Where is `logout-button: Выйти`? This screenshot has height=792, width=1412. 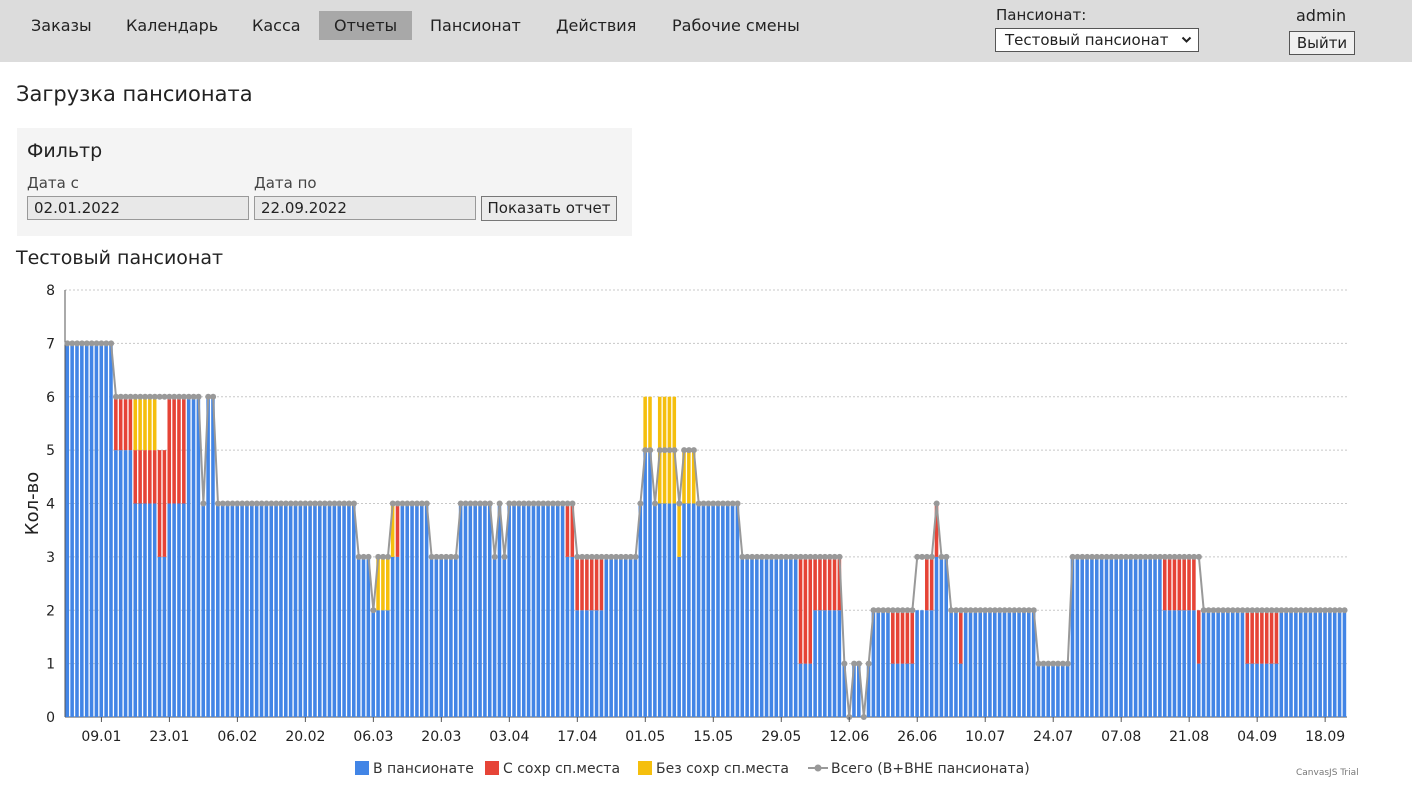
logout-button: Выйти is located at coordinates (1322, 43).